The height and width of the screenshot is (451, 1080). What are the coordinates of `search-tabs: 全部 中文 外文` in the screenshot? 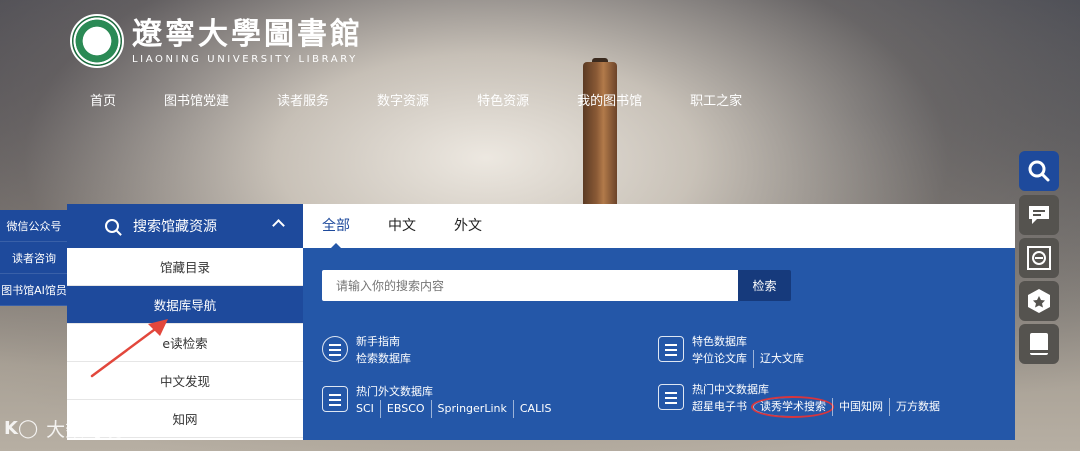 It's located at (659, 226).